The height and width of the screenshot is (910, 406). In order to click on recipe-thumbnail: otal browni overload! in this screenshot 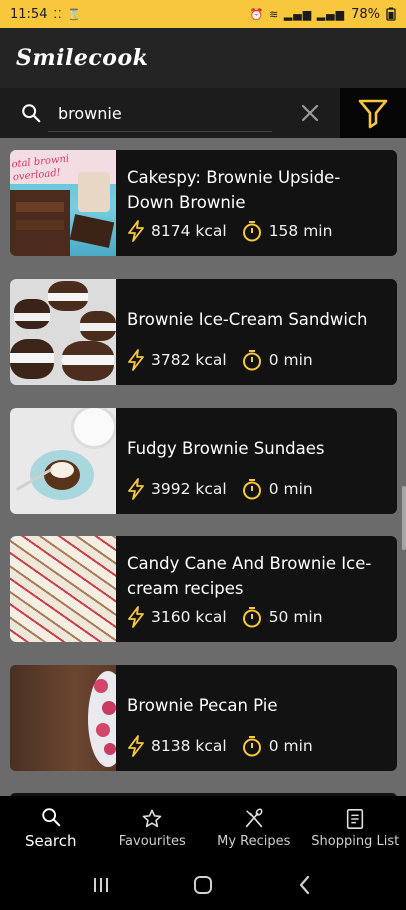, I will do `click(63, 203)`.